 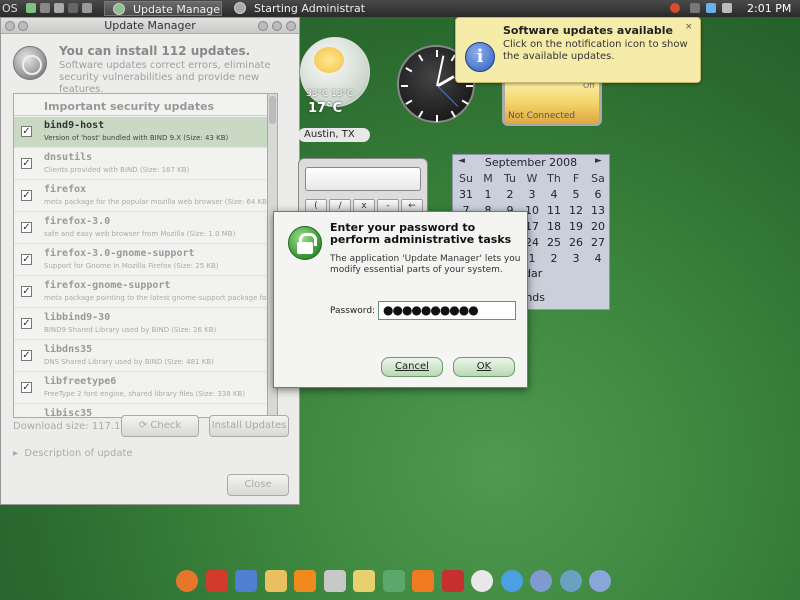 I want to click on ok-button: OK, so click(x=484, y=367).